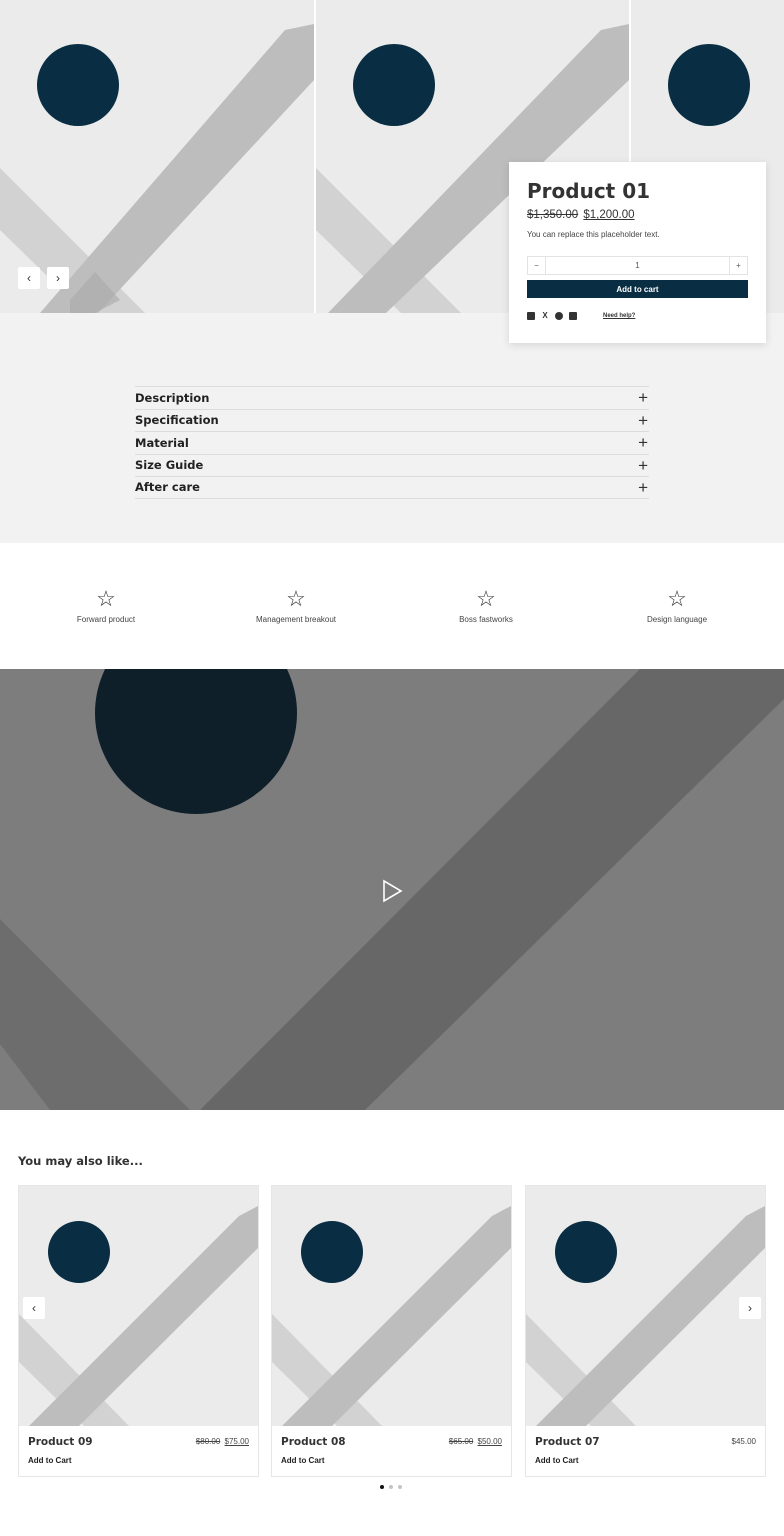 The width and height of the screenshot is (784, 1536). Describe the element at coordinates (738, 265) in the screenshot. I see `quantity-increase-button: +` at that location.